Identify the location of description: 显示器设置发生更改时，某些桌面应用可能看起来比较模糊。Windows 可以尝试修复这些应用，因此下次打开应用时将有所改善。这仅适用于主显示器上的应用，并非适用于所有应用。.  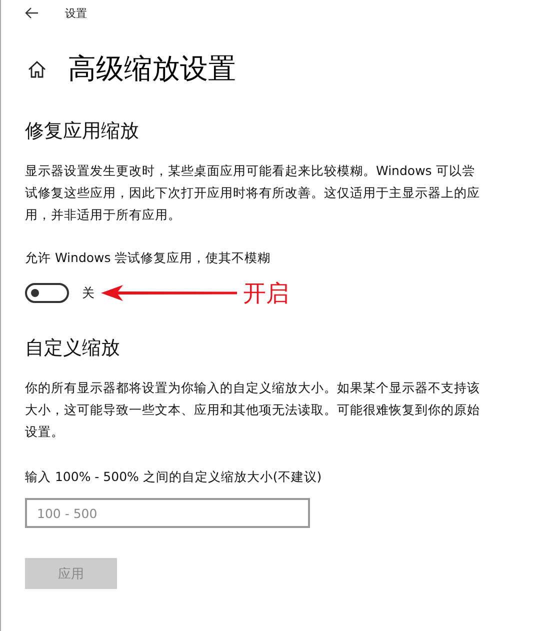
(253, 193).